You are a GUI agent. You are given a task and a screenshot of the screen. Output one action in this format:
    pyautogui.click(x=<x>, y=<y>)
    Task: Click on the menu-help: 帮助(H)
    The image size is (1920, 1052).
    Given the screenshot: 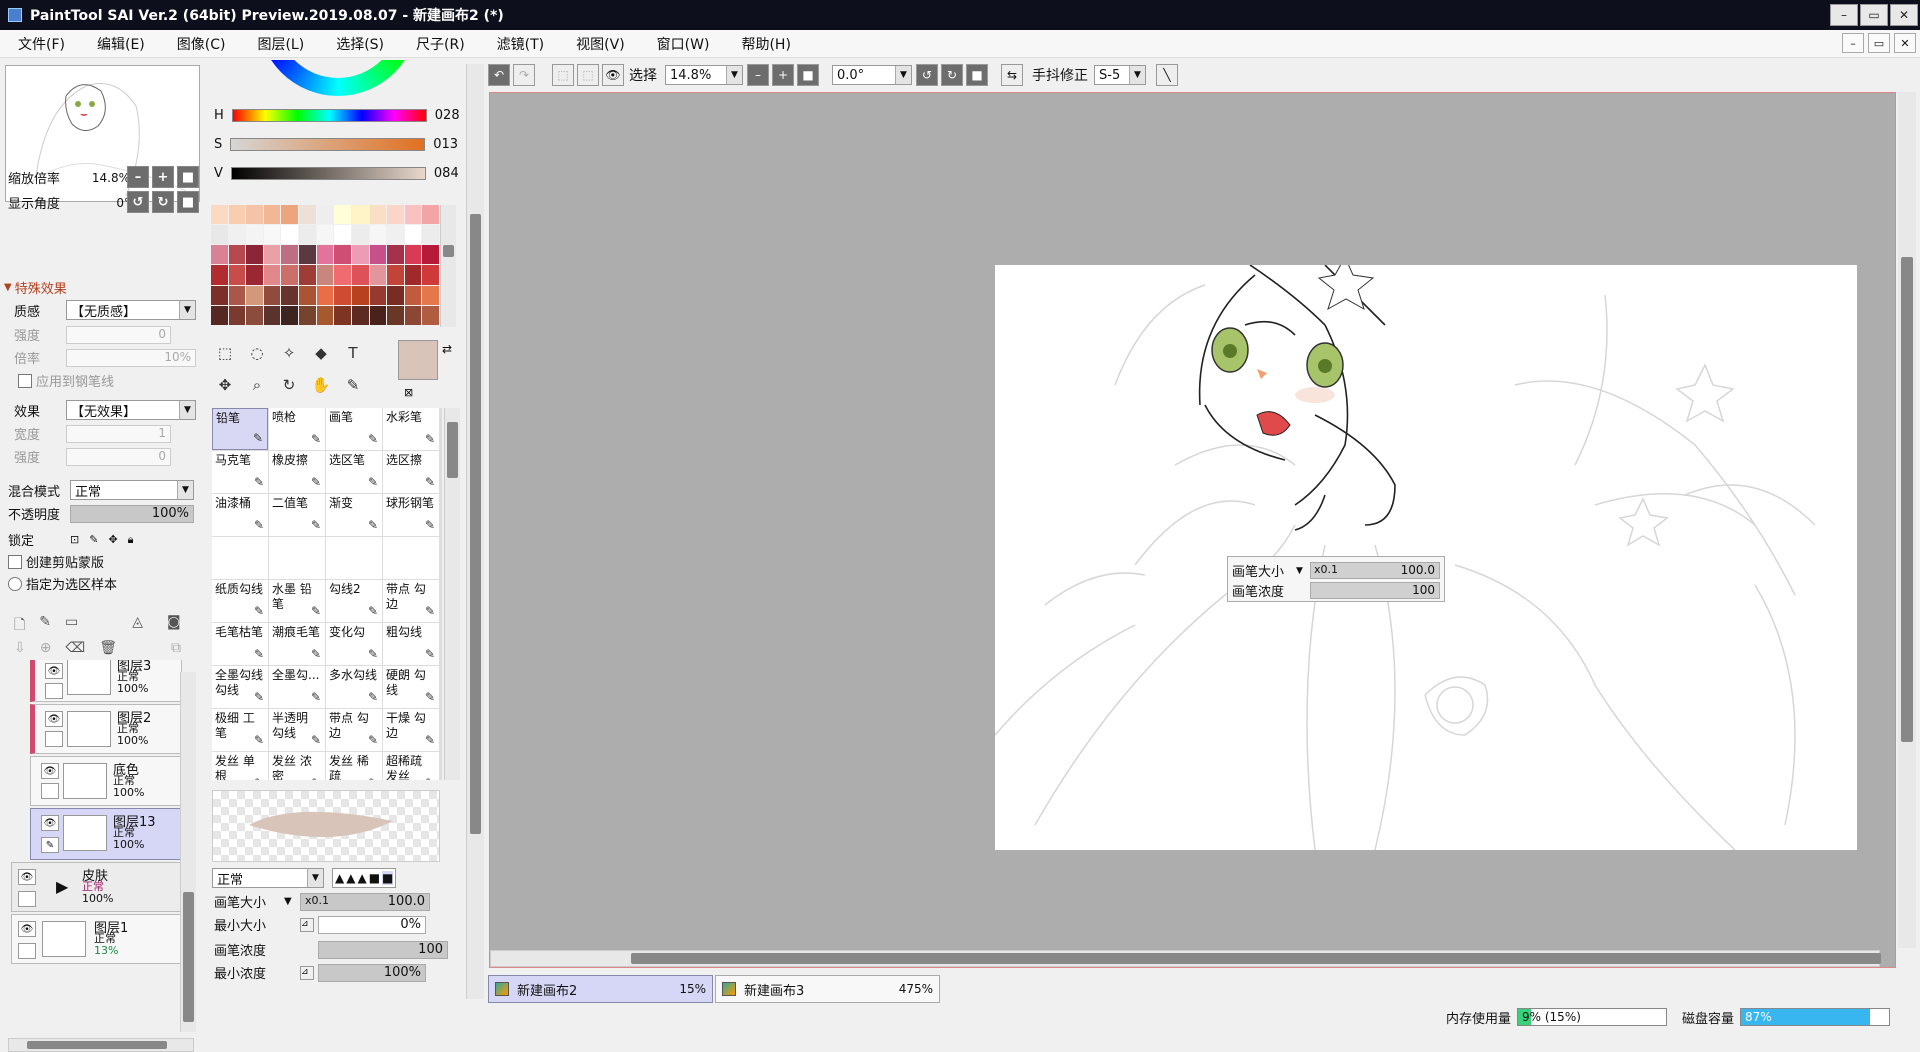 What is the action you would take?
    pyautogui.click(x=763, y=44)
    